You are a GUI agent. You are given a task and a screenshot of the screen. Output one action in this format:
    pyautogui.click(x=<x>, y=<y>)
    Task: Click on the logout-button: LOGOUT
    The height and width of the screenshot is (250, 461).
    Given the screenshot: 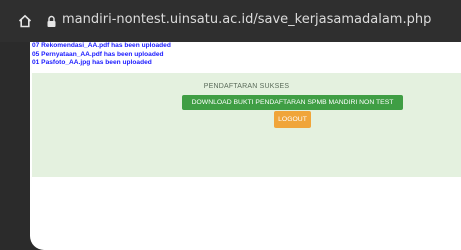 What is the action you would take?
    pyautogui.click(x=292, y=119)
    